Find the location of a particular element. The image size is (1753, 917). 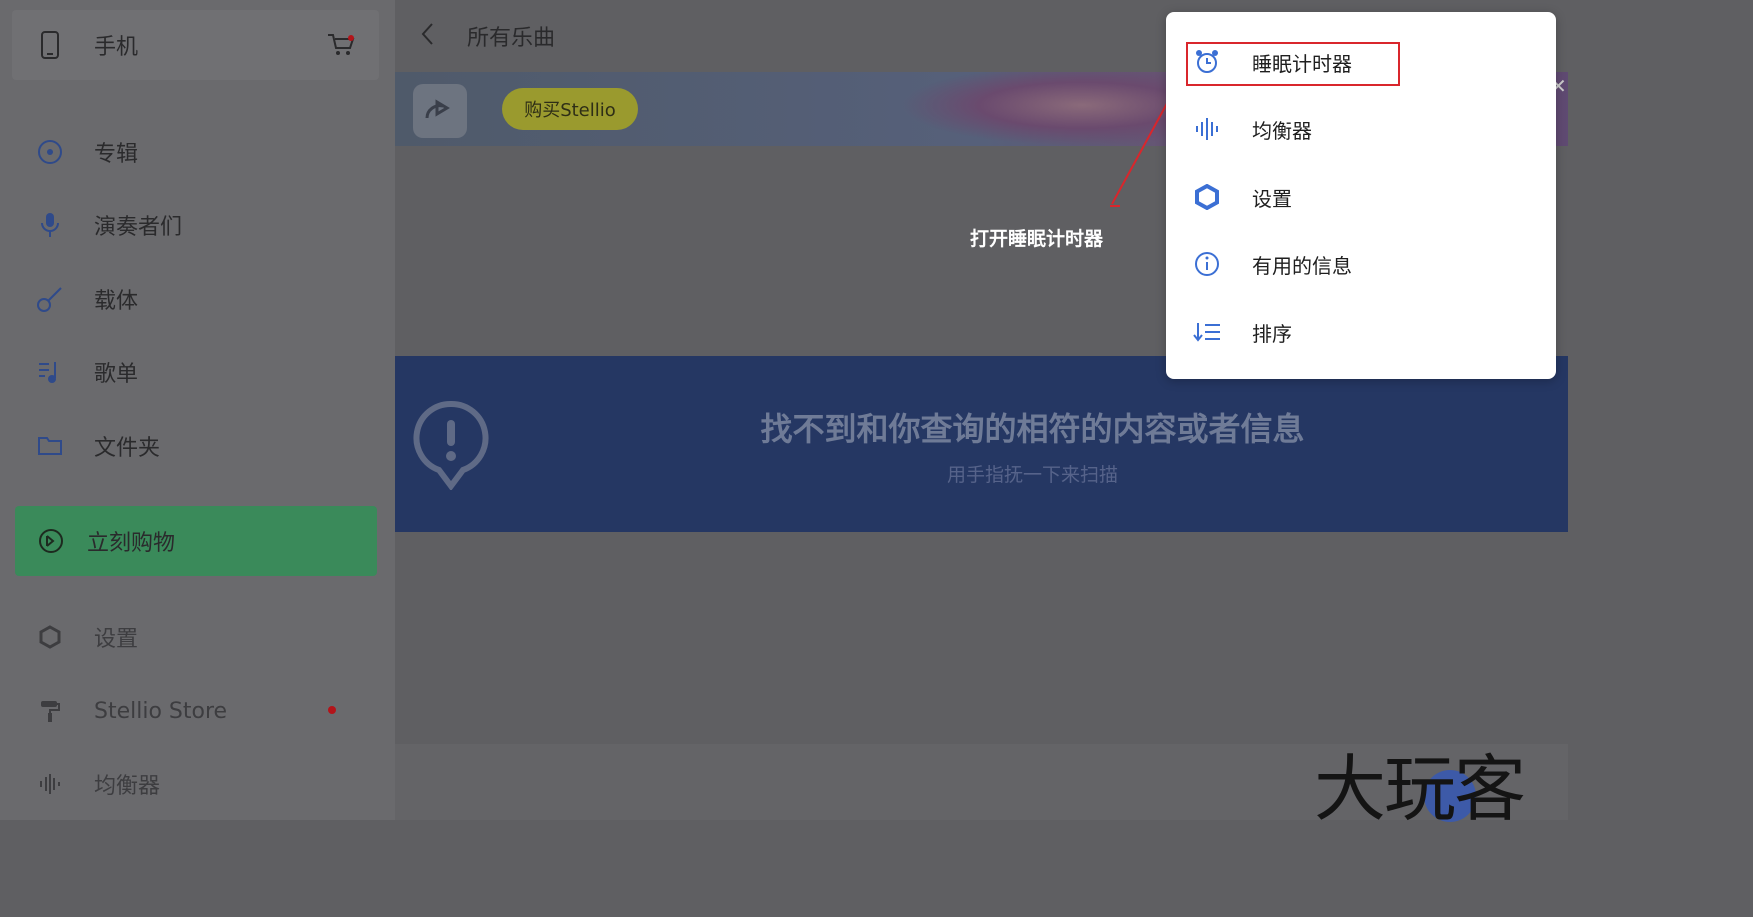

sidebar-item-label: 专辑 is located at coordinates (116, 154).